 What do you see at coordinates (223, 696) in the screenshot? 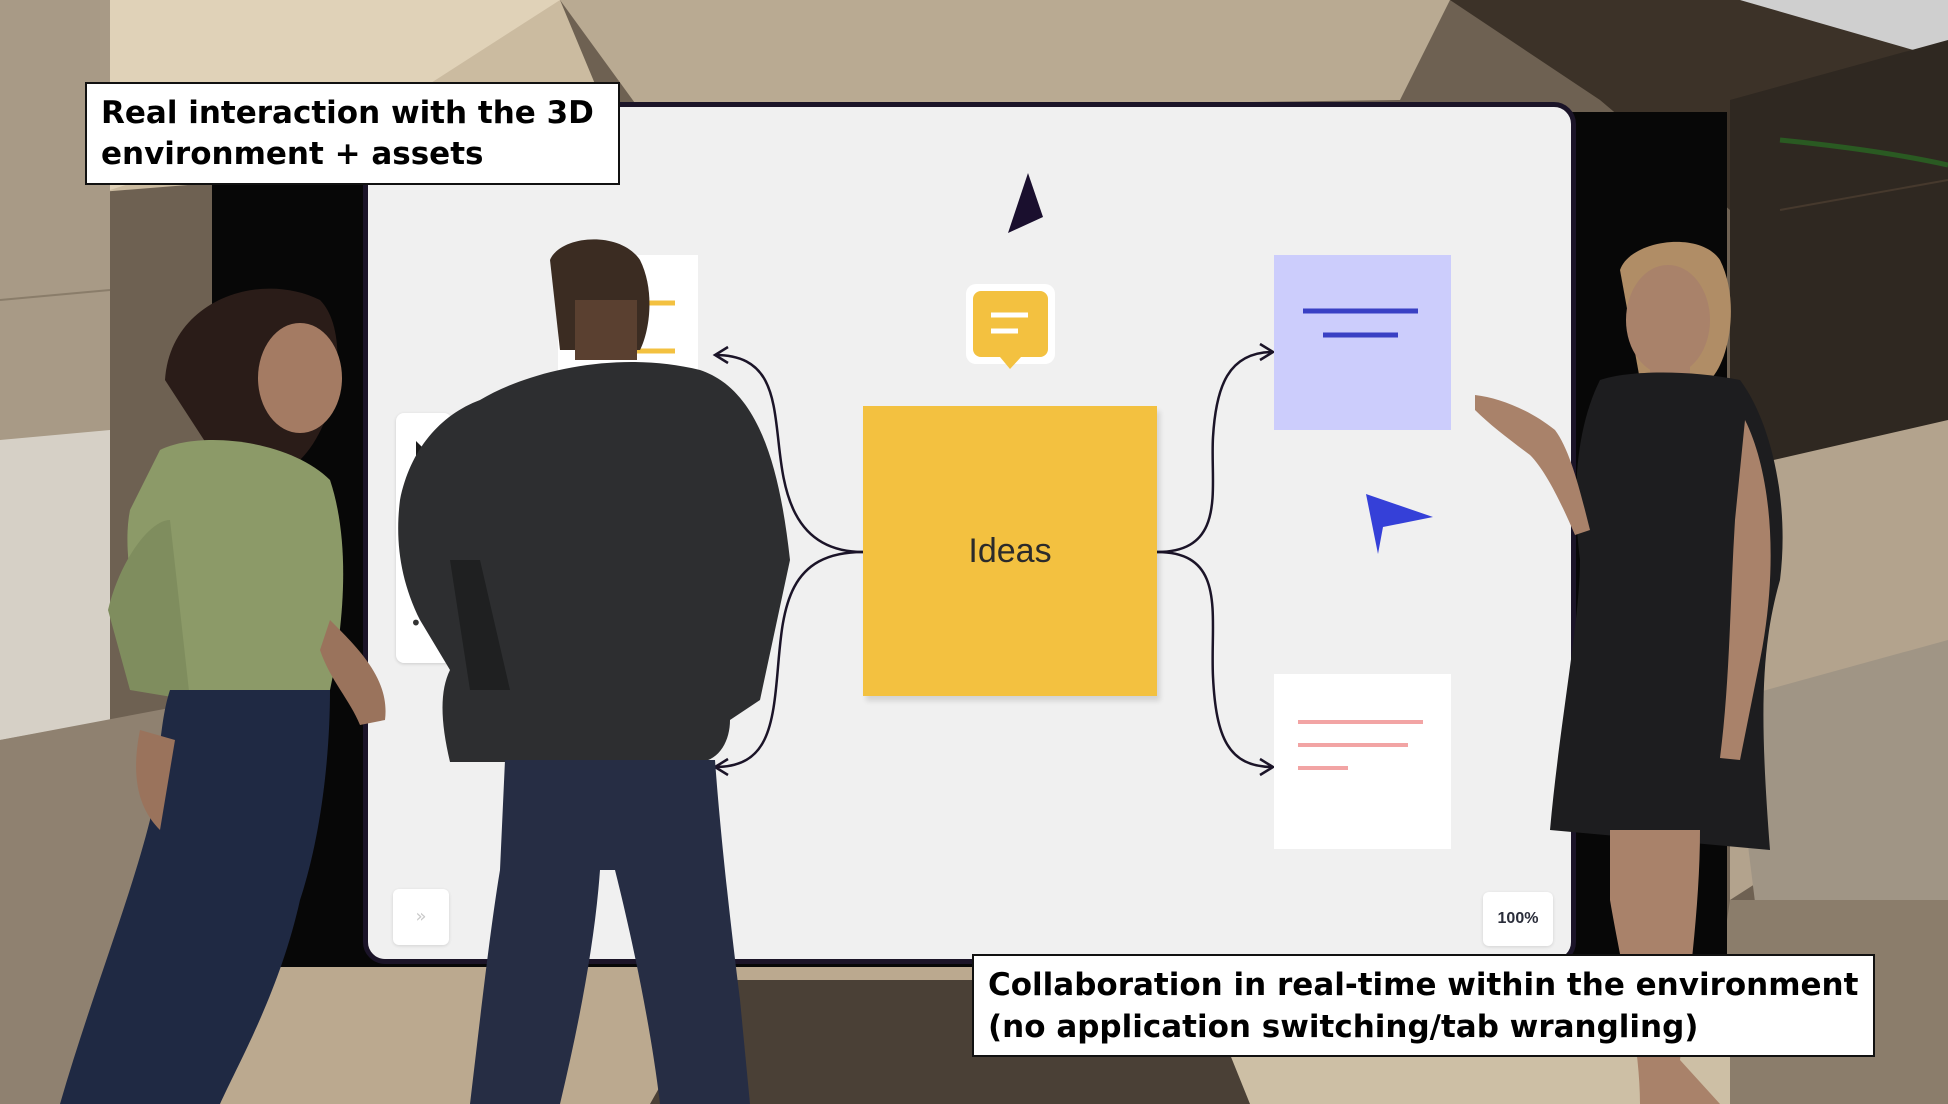
I see `avatar-woman-left` at bounding box center [223, 696].